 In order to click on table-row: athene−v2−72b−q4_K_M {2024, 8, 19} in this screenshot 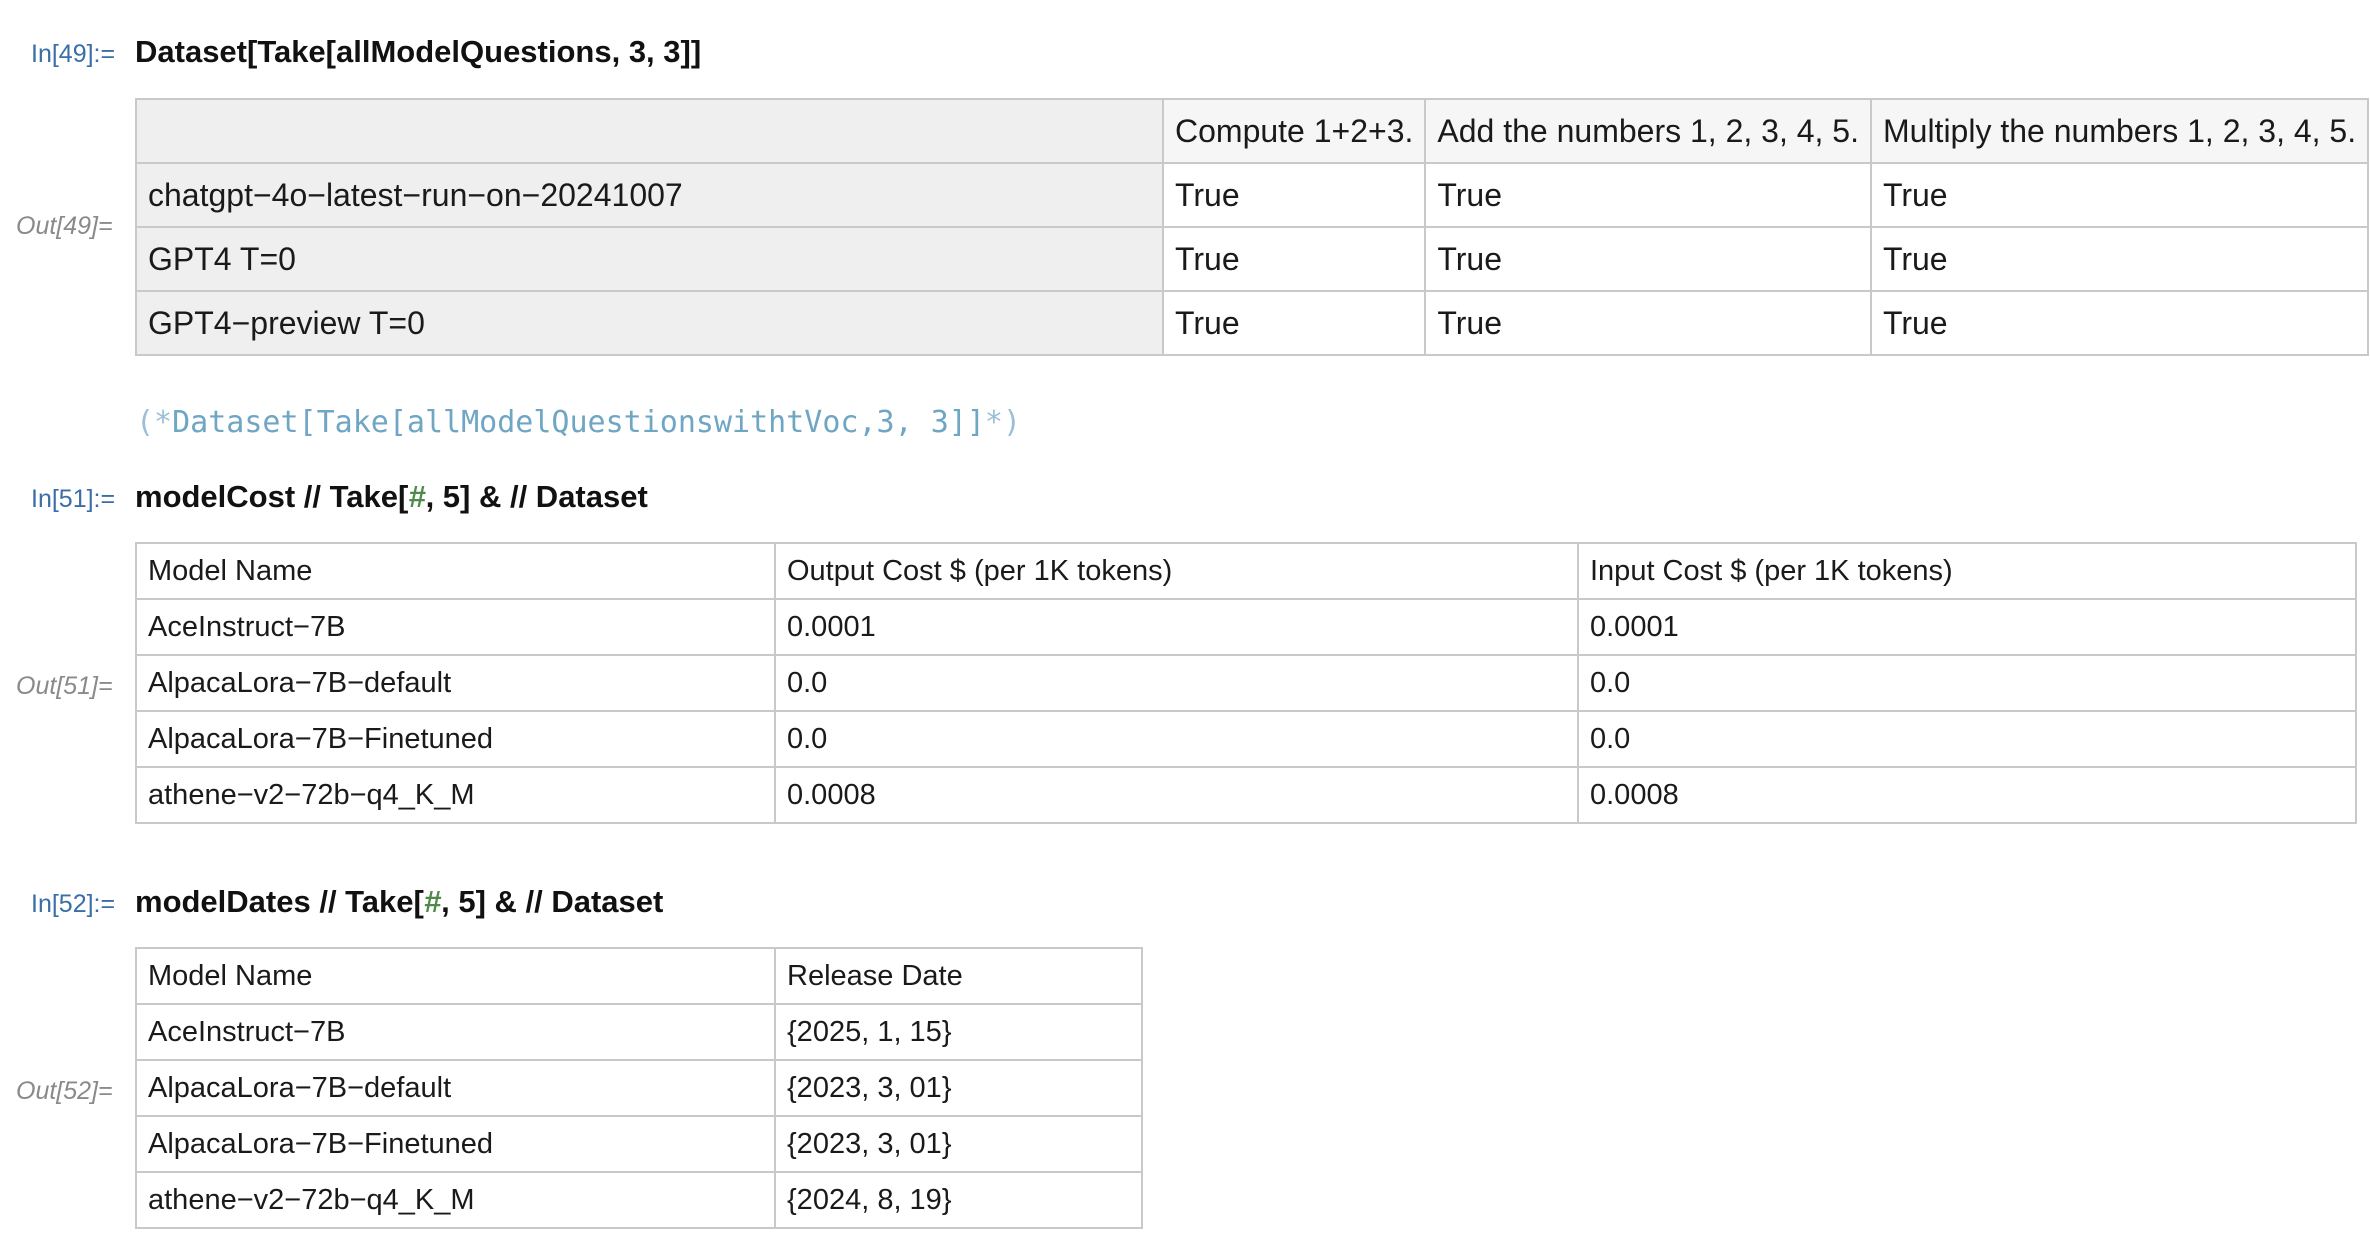, I will do `click(639, 1200)`.